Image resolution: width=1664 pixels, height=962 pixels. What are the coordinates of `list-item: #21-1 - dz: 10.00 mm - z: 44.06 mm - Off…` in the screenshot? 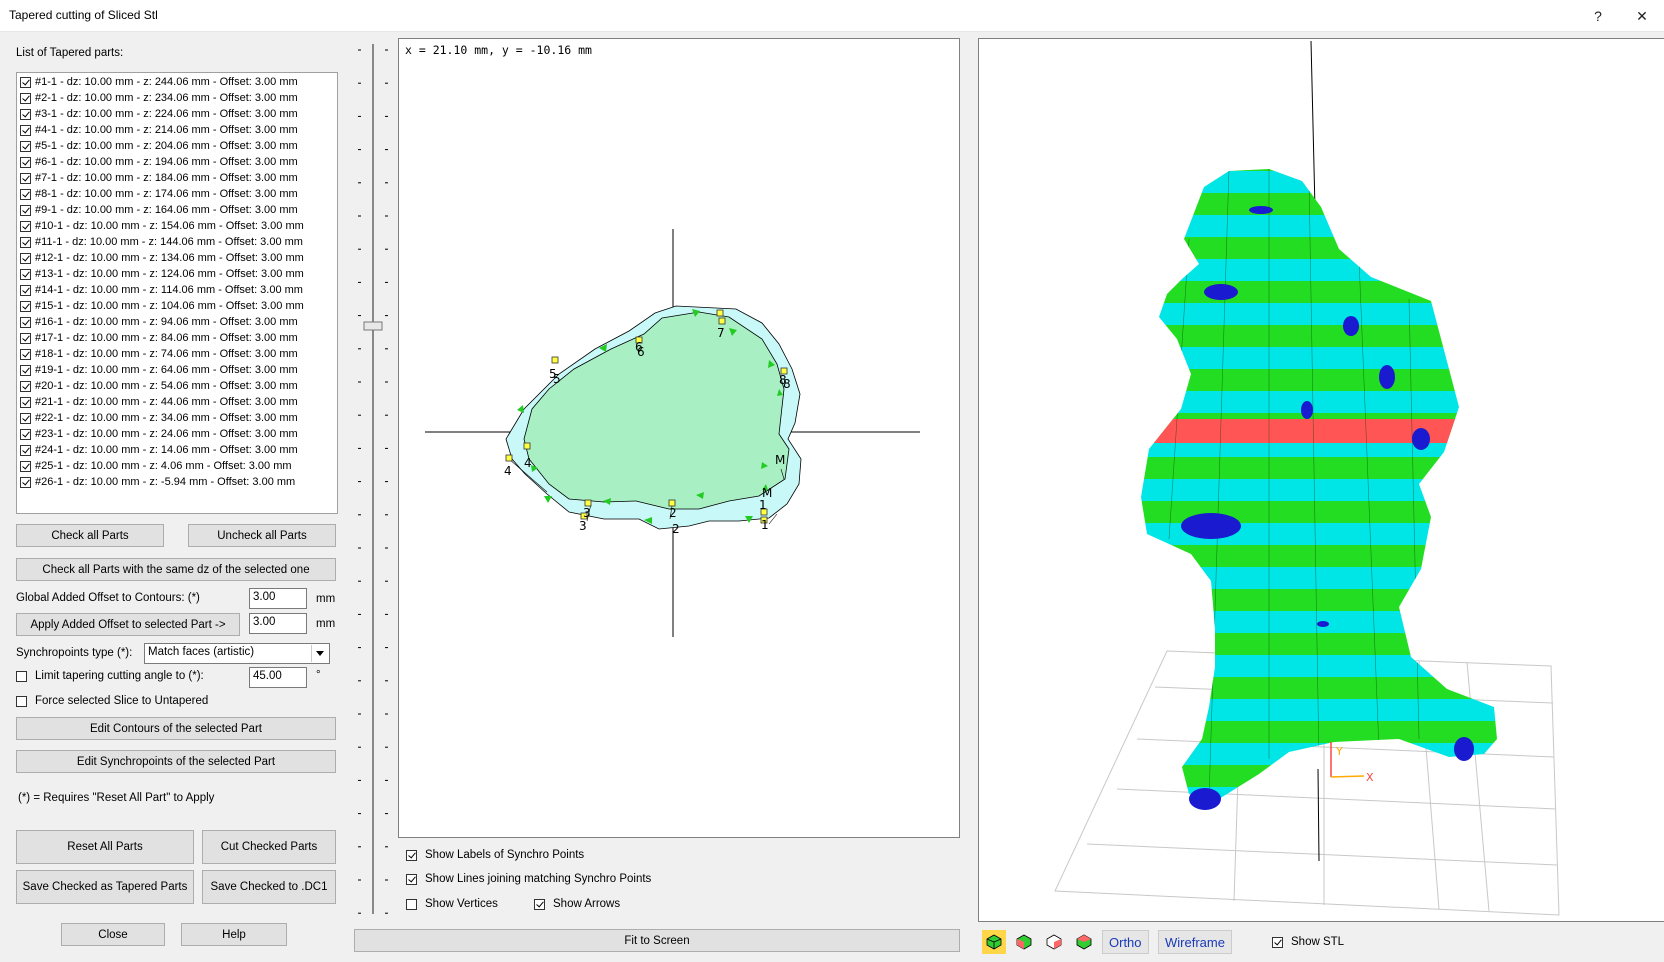 It's located at (159, 402).